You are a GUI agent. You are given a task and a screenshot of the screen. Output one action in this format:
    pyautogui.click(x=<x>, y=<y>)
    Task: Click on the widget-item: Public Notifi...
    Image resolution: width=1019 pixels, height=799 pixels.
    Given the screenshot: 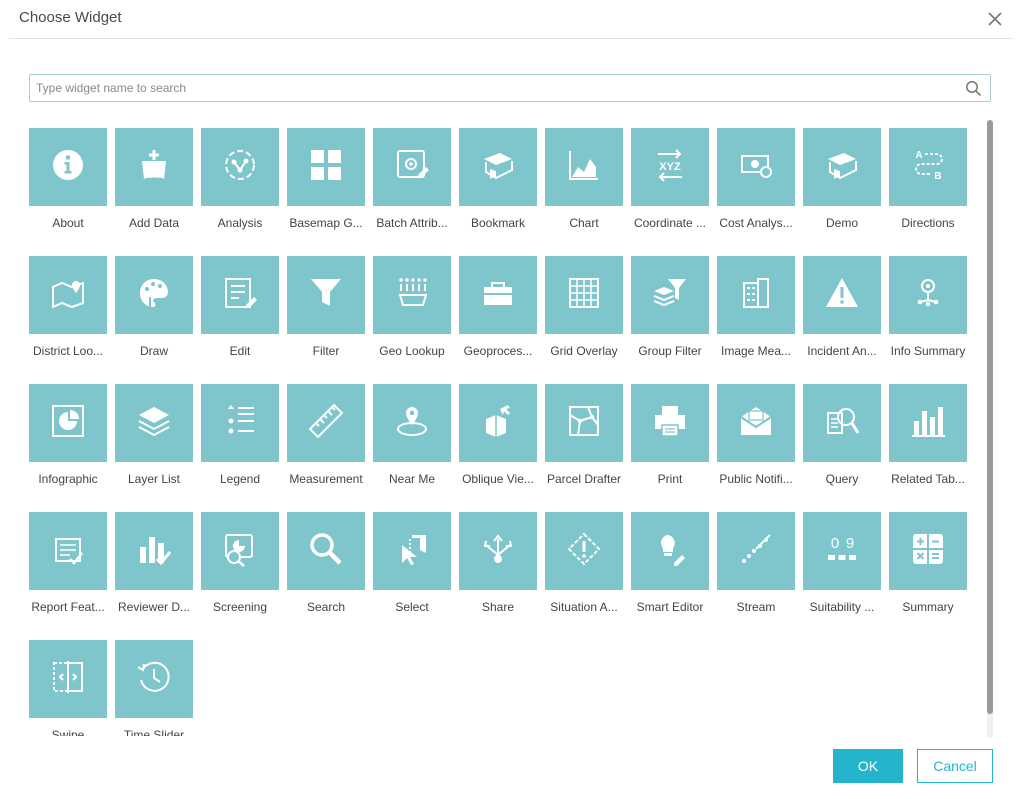 What is the action you would take?
    pyautogui.click(x=756, y=435)
    